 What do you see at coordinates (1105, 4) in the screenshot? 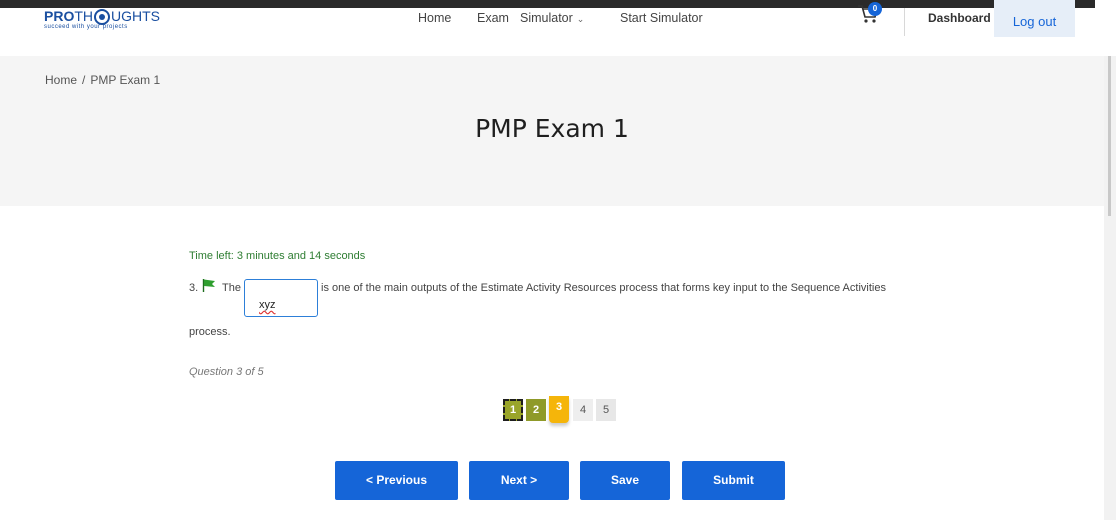
I see `top-edge-fade` at bounding box center [1105, 4].